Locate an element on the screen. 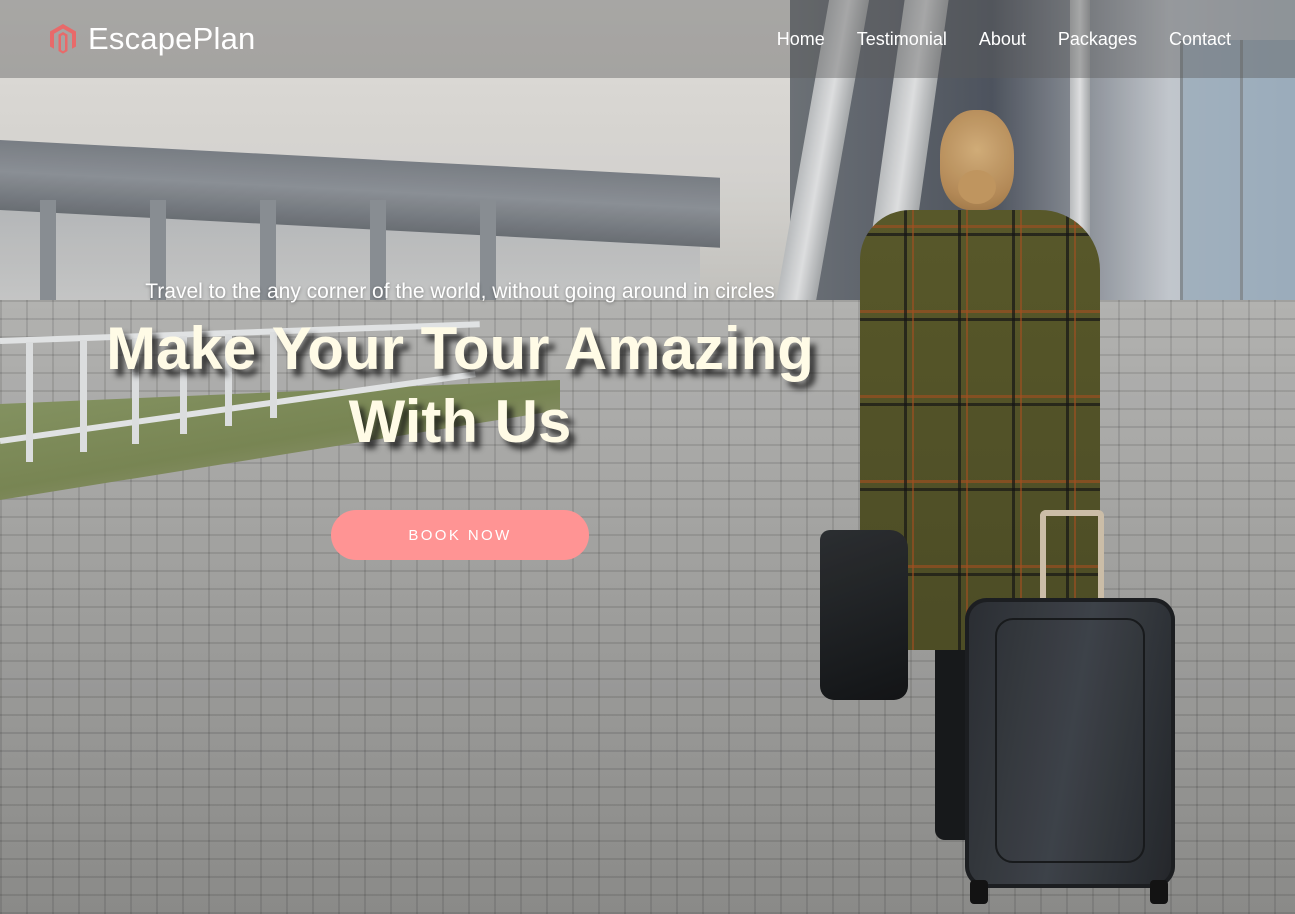 The height and width of the screenshot is (914, 1295). nav-item-about: About is located at coordinates (1002, 39).